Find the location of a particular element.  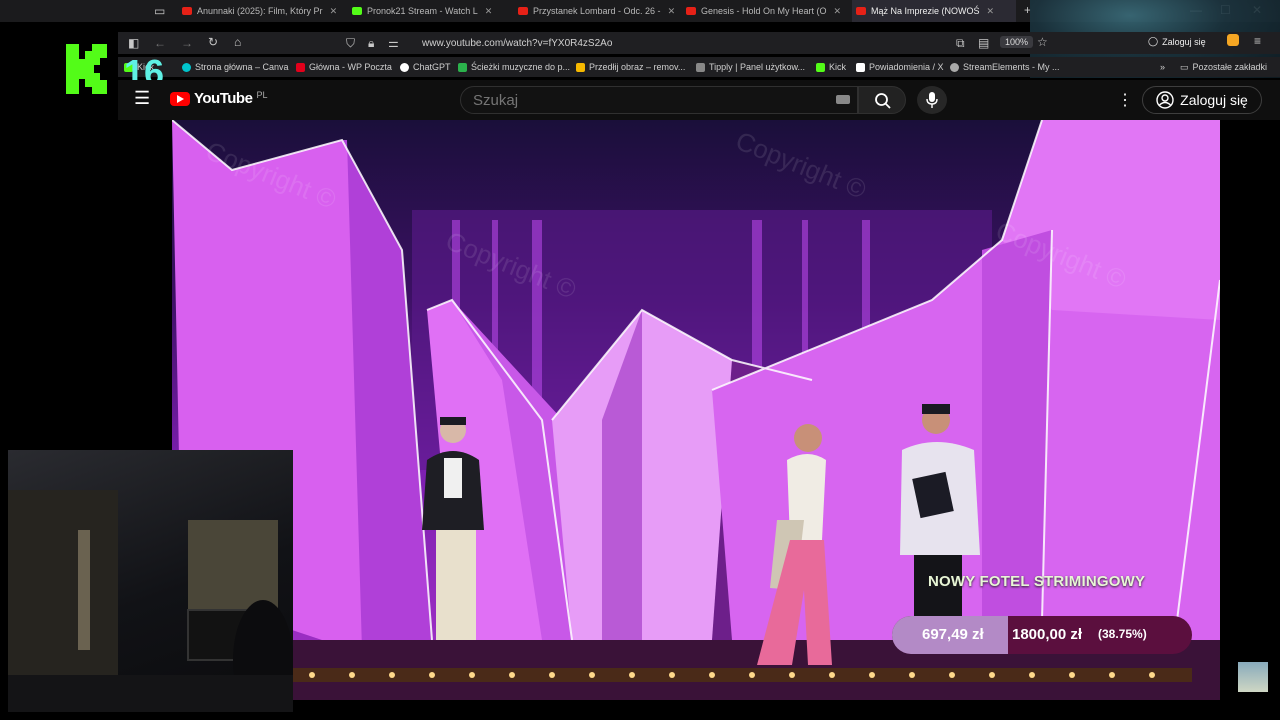

bookmark-item: Strona główna – Canva is located at coordinates (235, 67).